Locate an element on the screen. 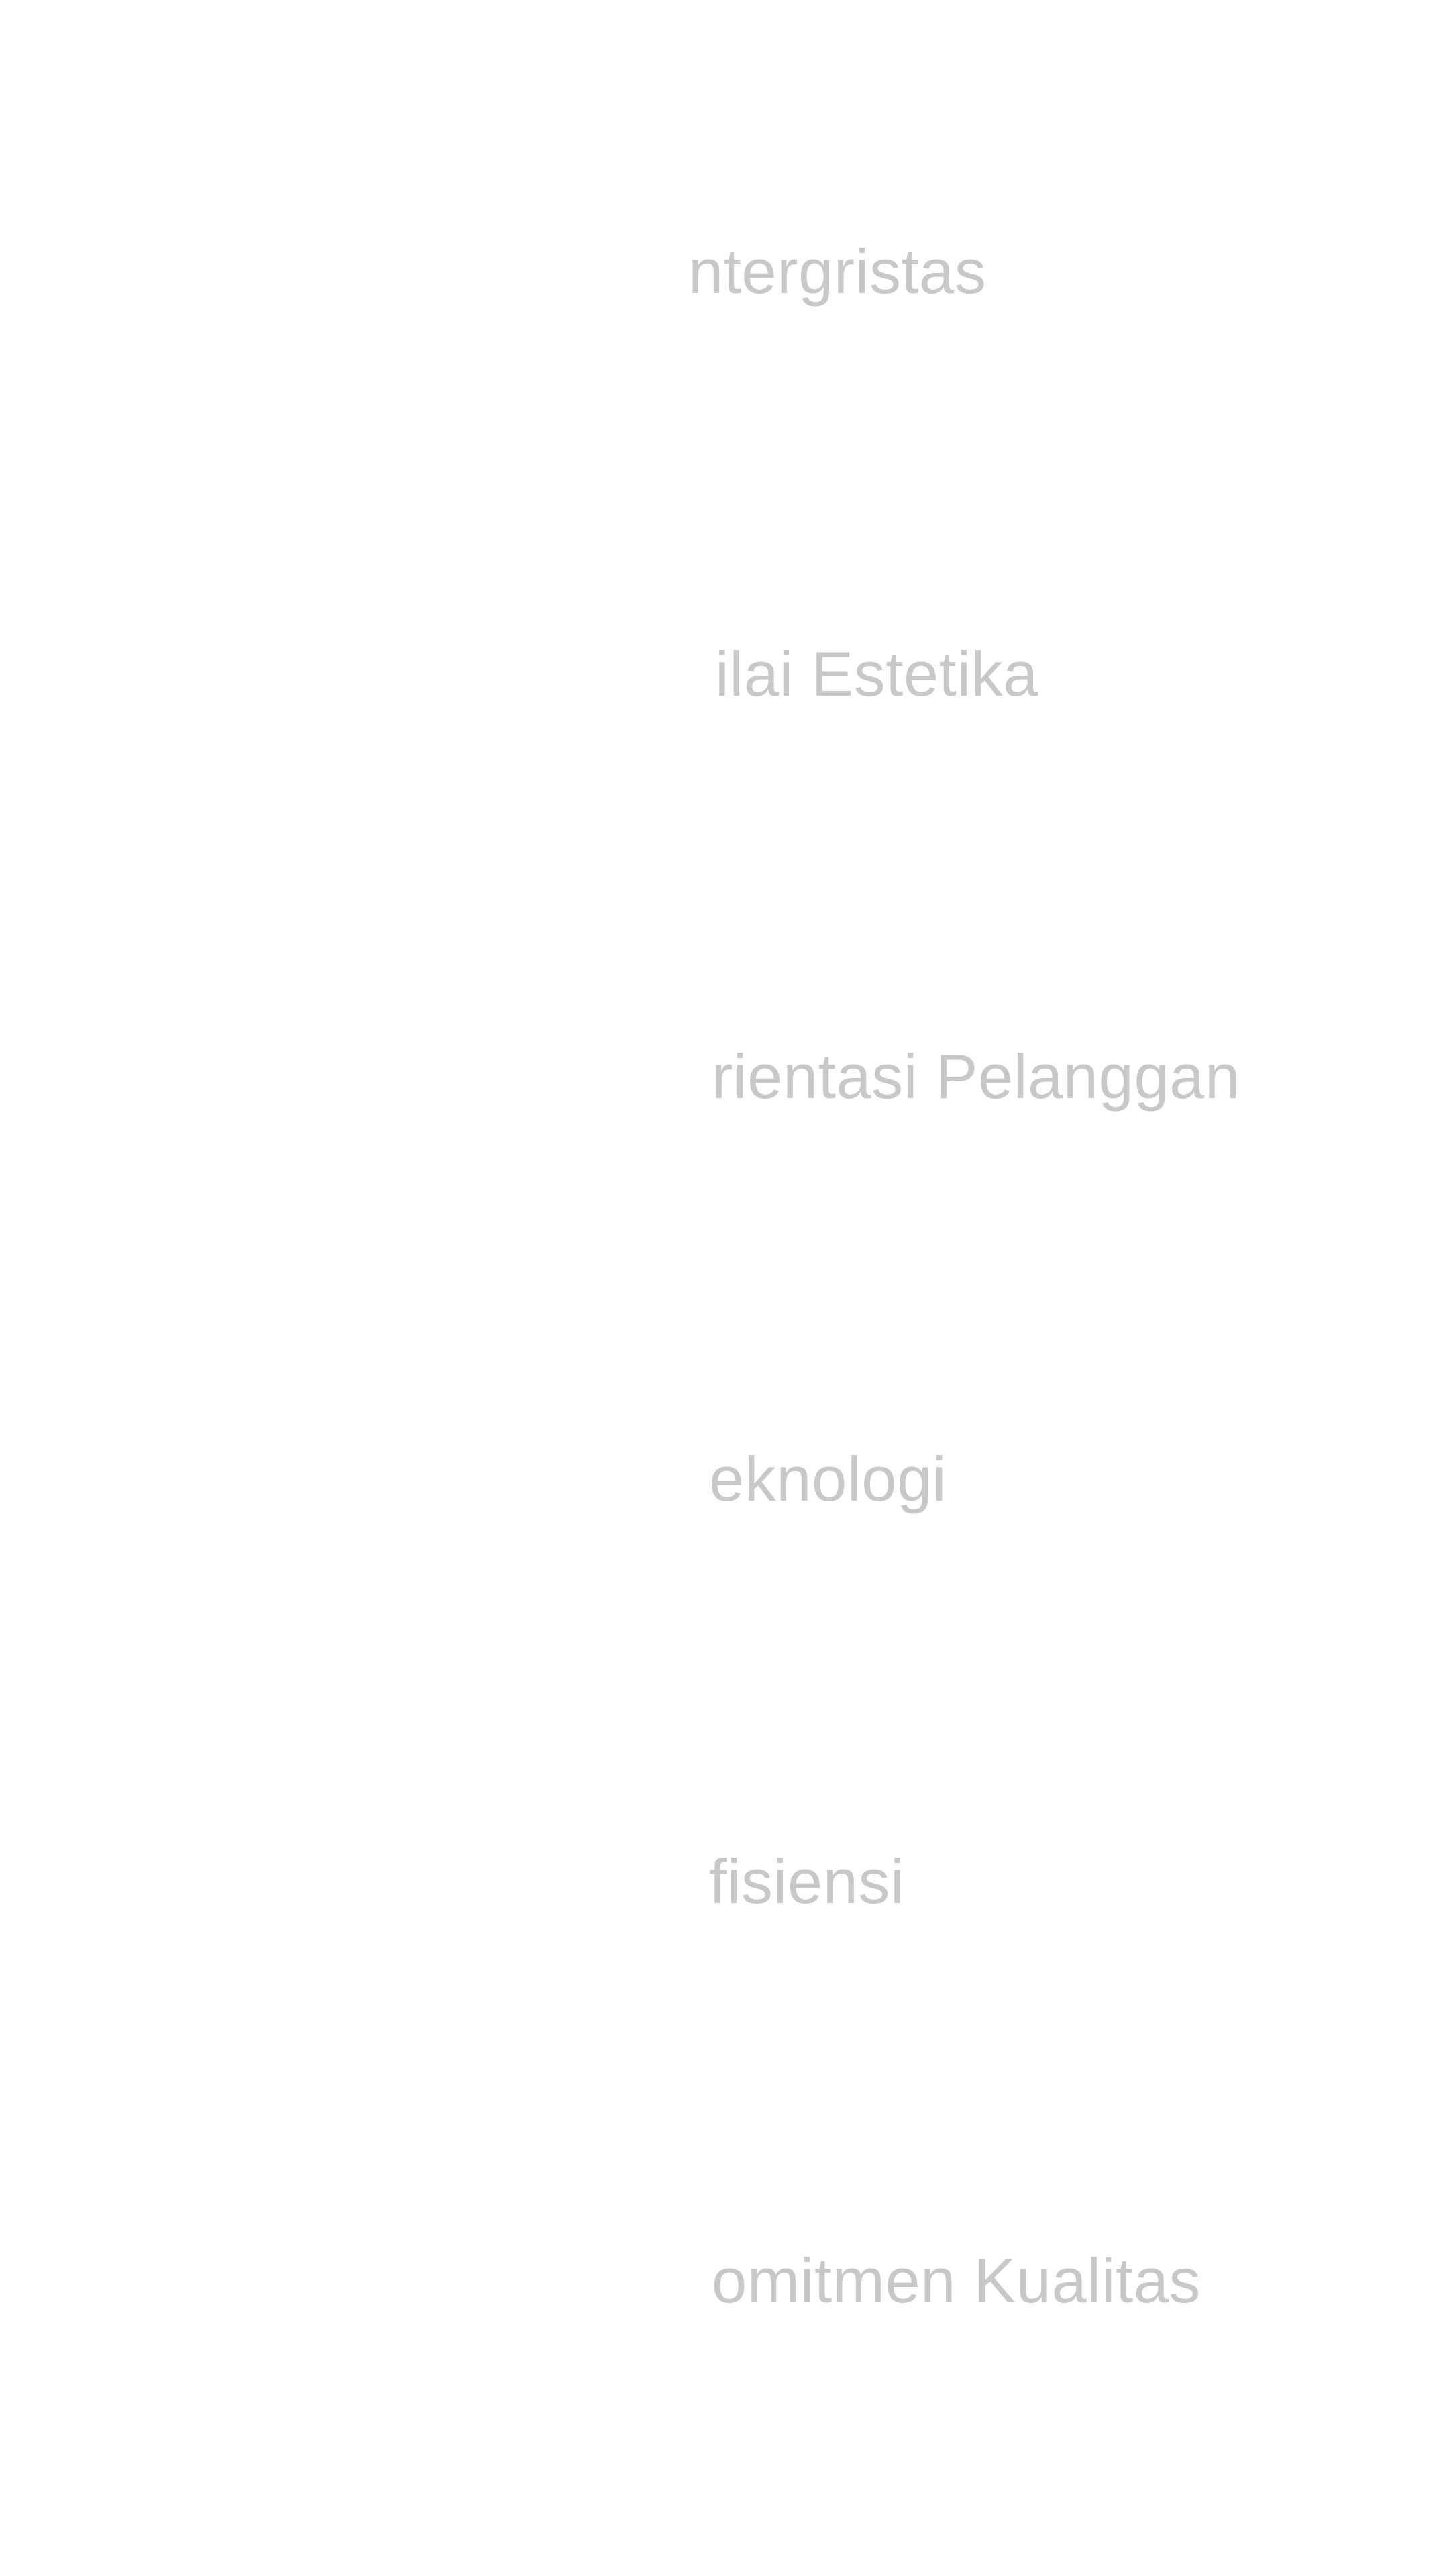 Image resolution: width=1449 pixels, height=2576 pixels. value-item-komitmen-kualitas: omitmen Kualitas is located at coordinates (724, 2308).